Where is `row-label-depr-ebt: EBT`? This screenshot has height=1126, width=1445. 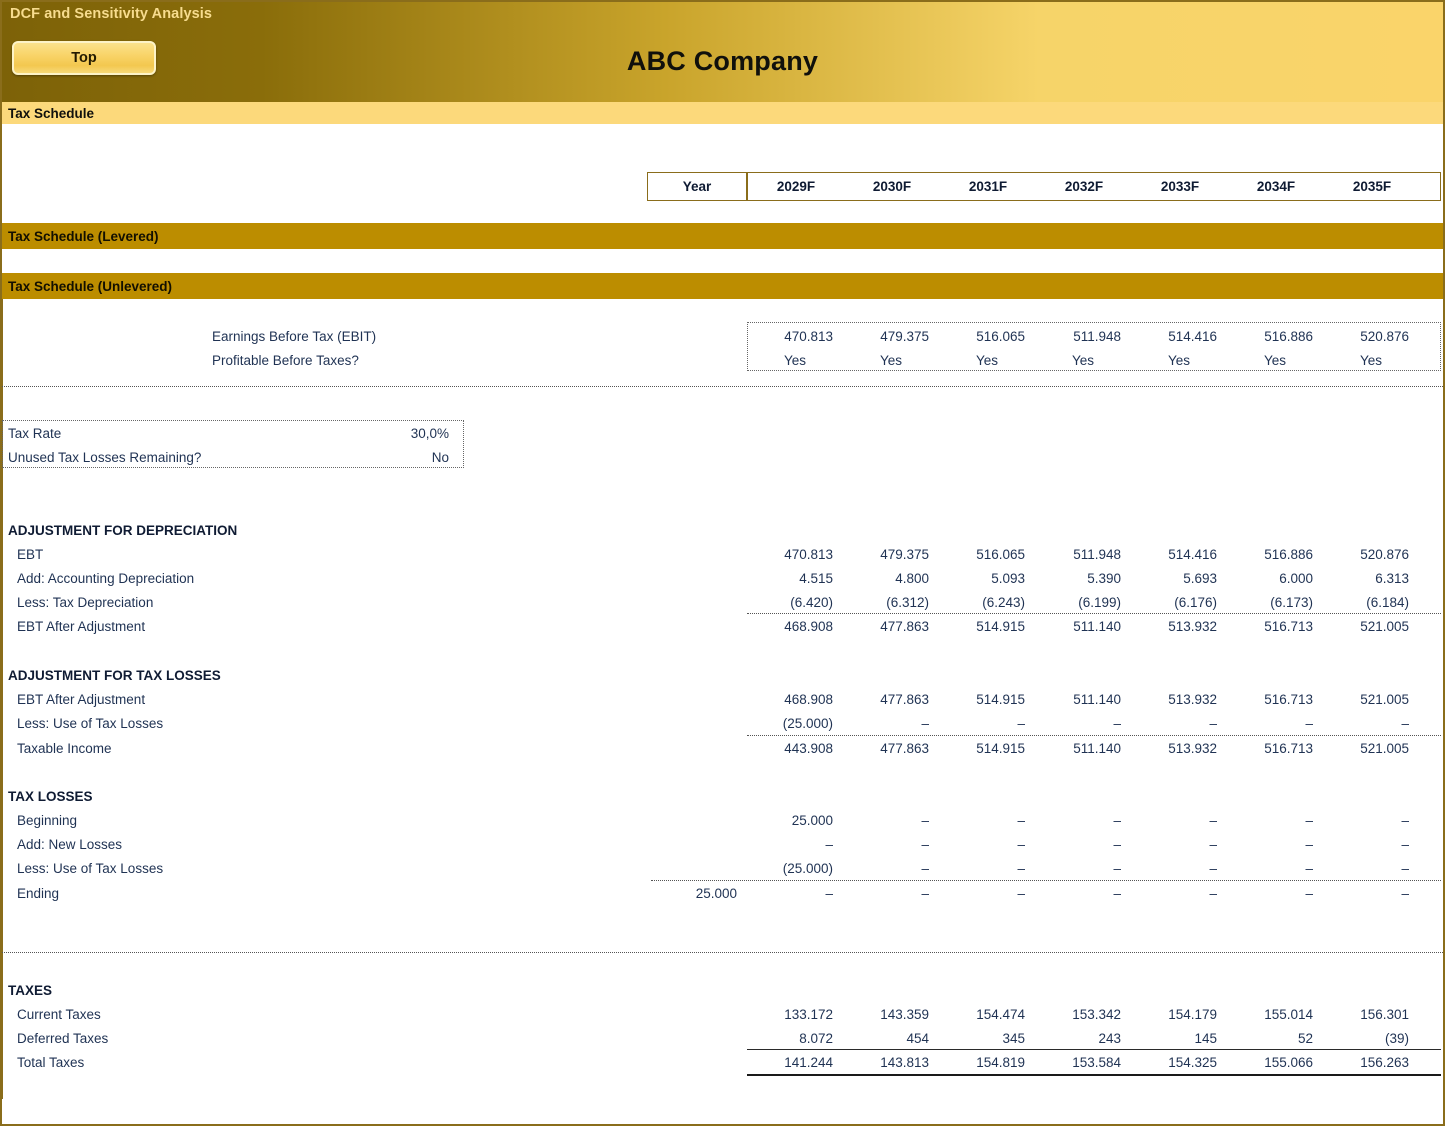
row-label-depr-ebt: EBT is located at coordinates (30, 554).